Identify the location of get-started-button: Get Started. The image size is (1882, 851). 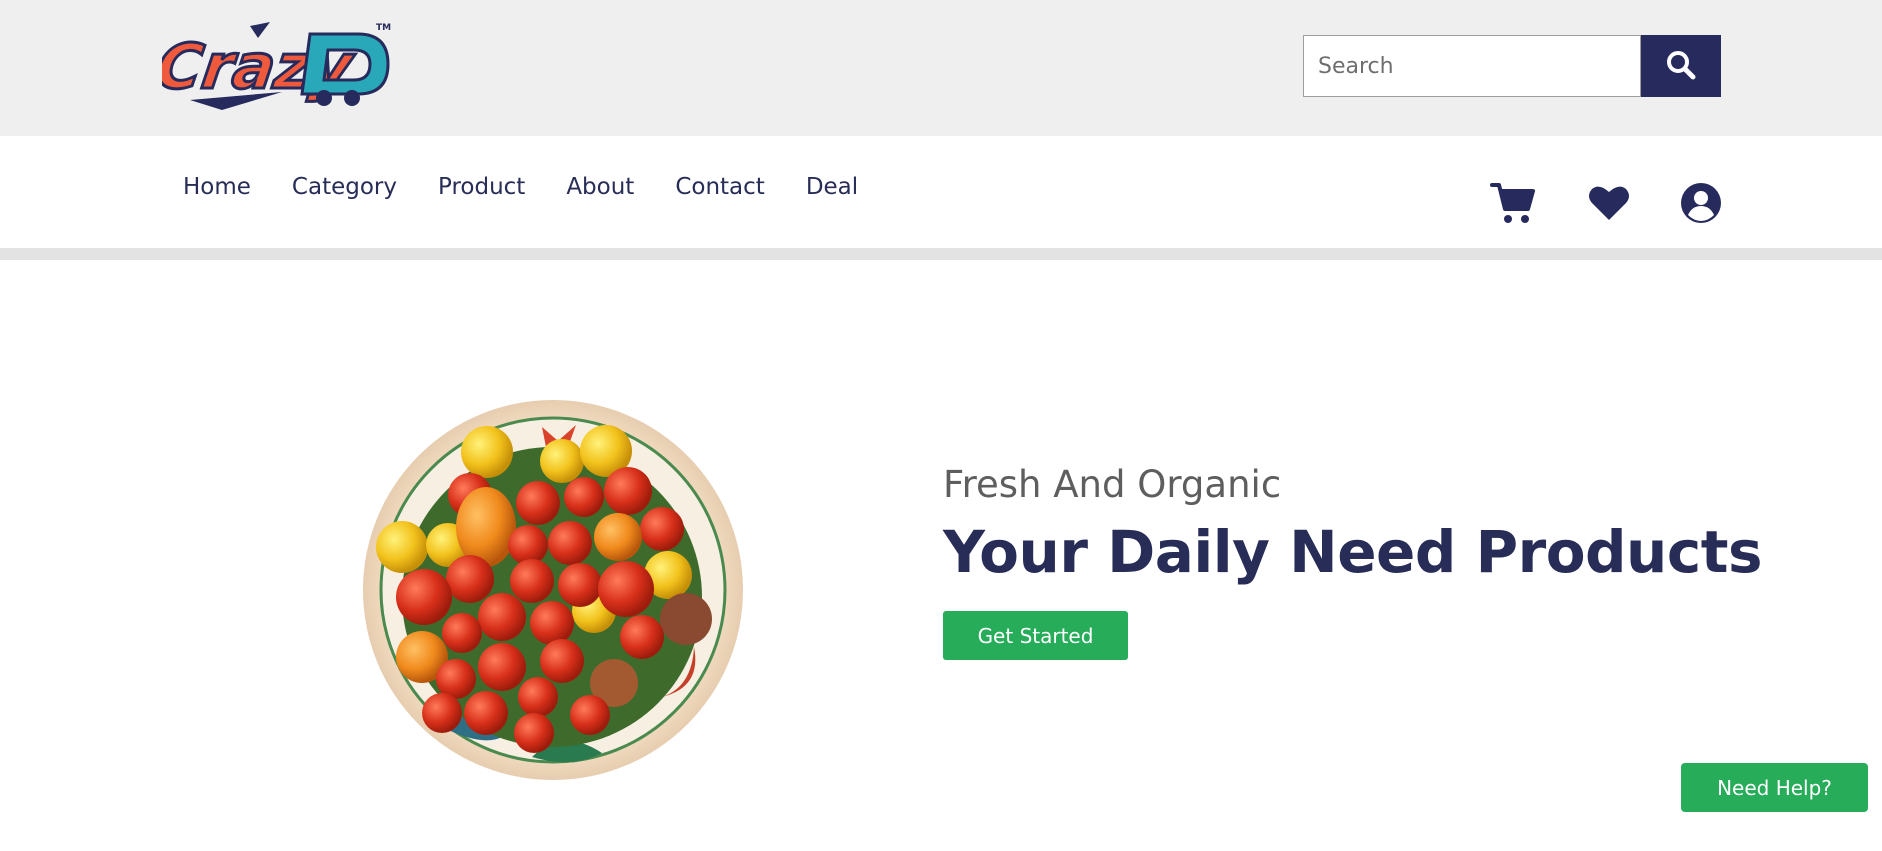
(1035, 635).